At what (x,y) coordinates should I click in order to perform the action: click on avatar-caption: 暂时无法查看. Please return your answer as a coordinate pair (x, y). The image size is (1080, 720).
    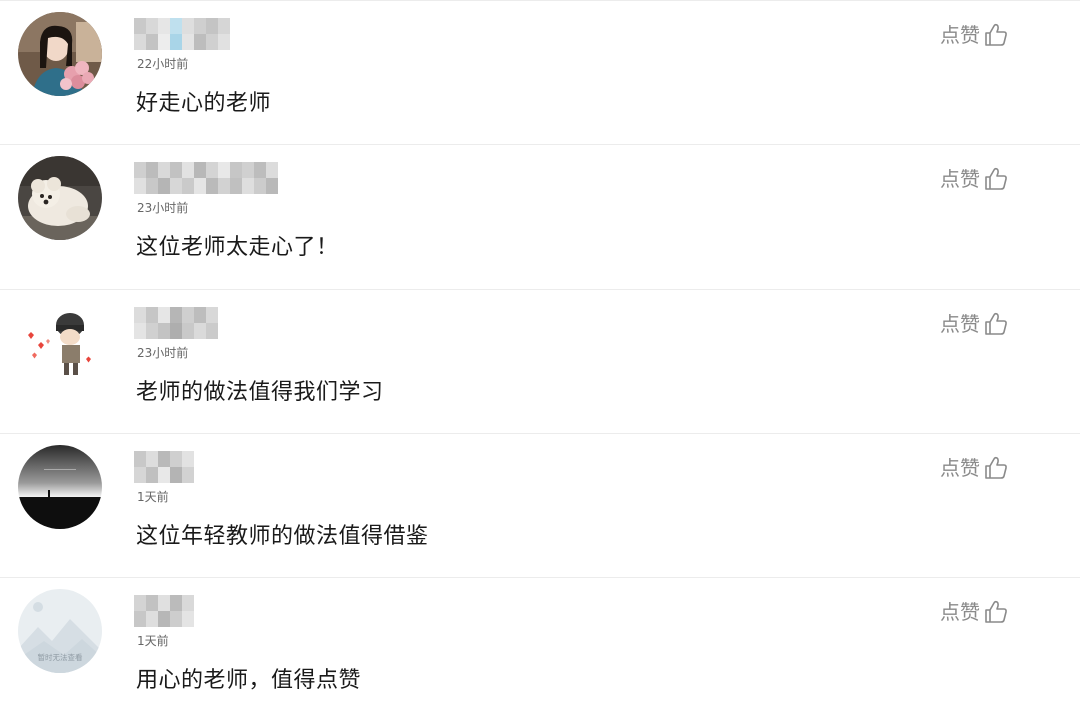
    Looking at the image, I should click on (60, 657).